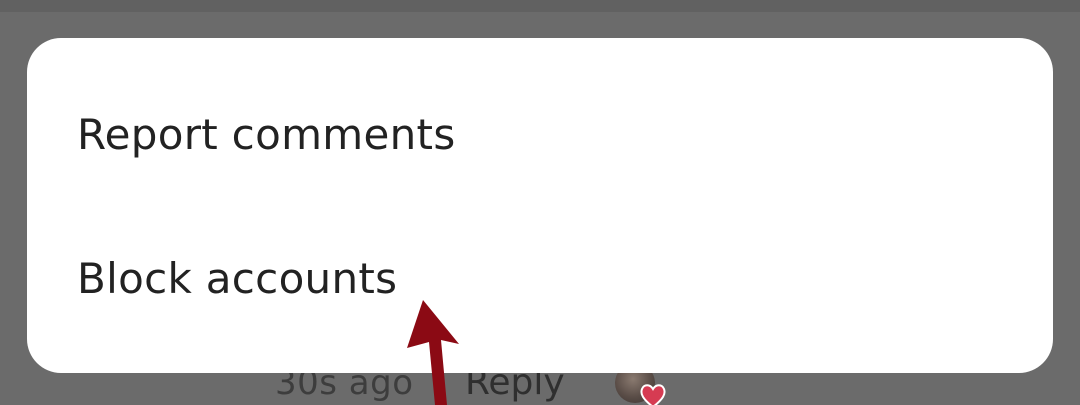 The image size is (1080, 405). What do you see at coordinates (540, 6) in the screenshot?
I see `dim-overlay-top` at bounding box center [540, 6].